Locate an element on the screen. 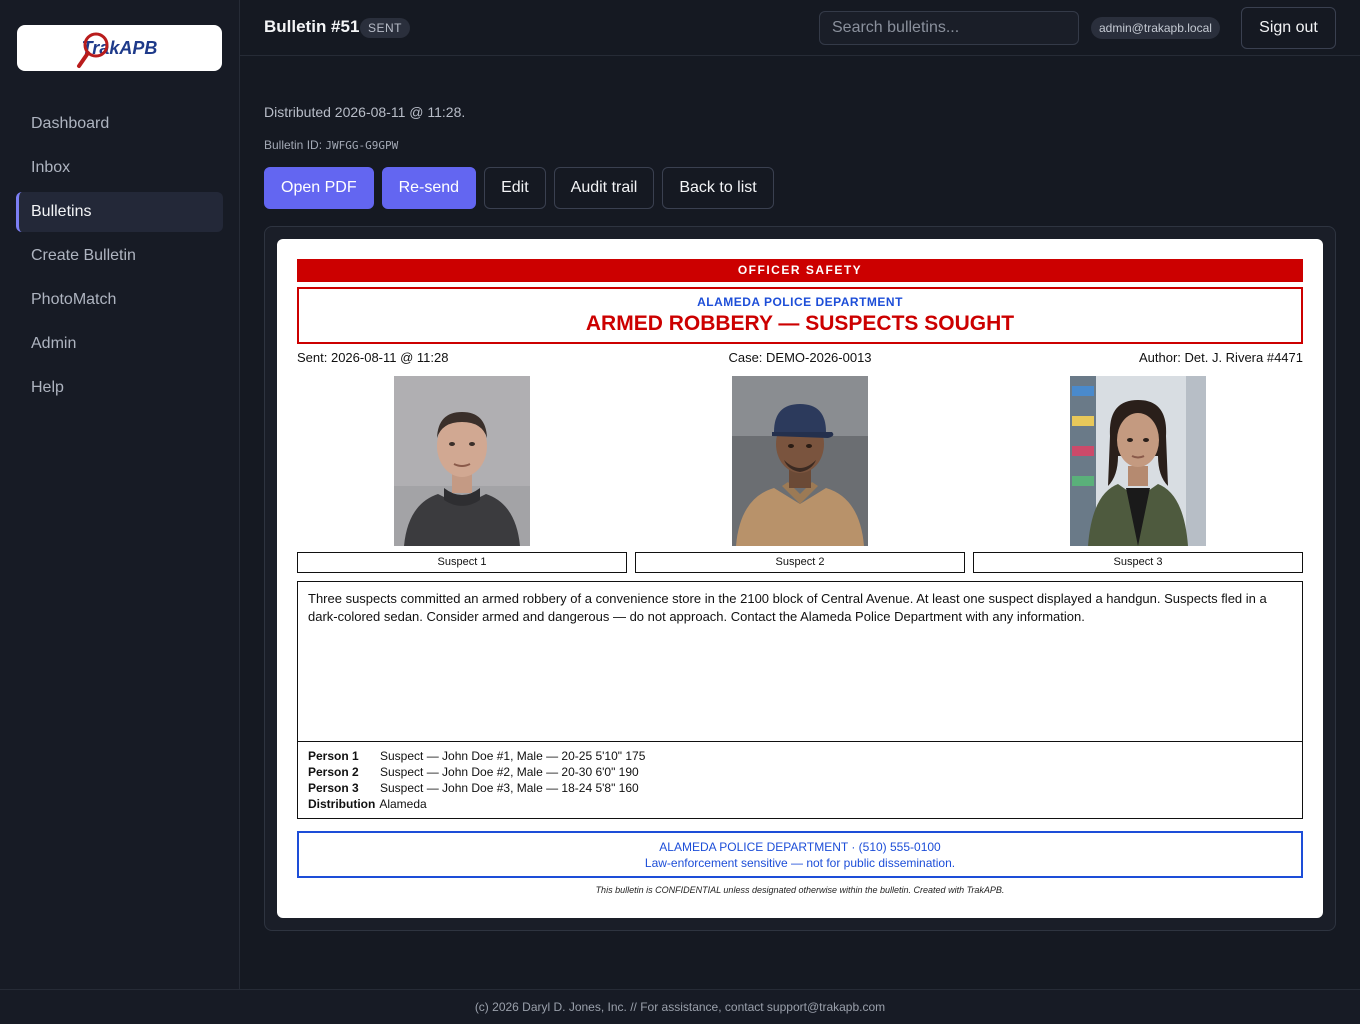  suspect-caption: Suspect 1 is located at coordinates (462, 562).